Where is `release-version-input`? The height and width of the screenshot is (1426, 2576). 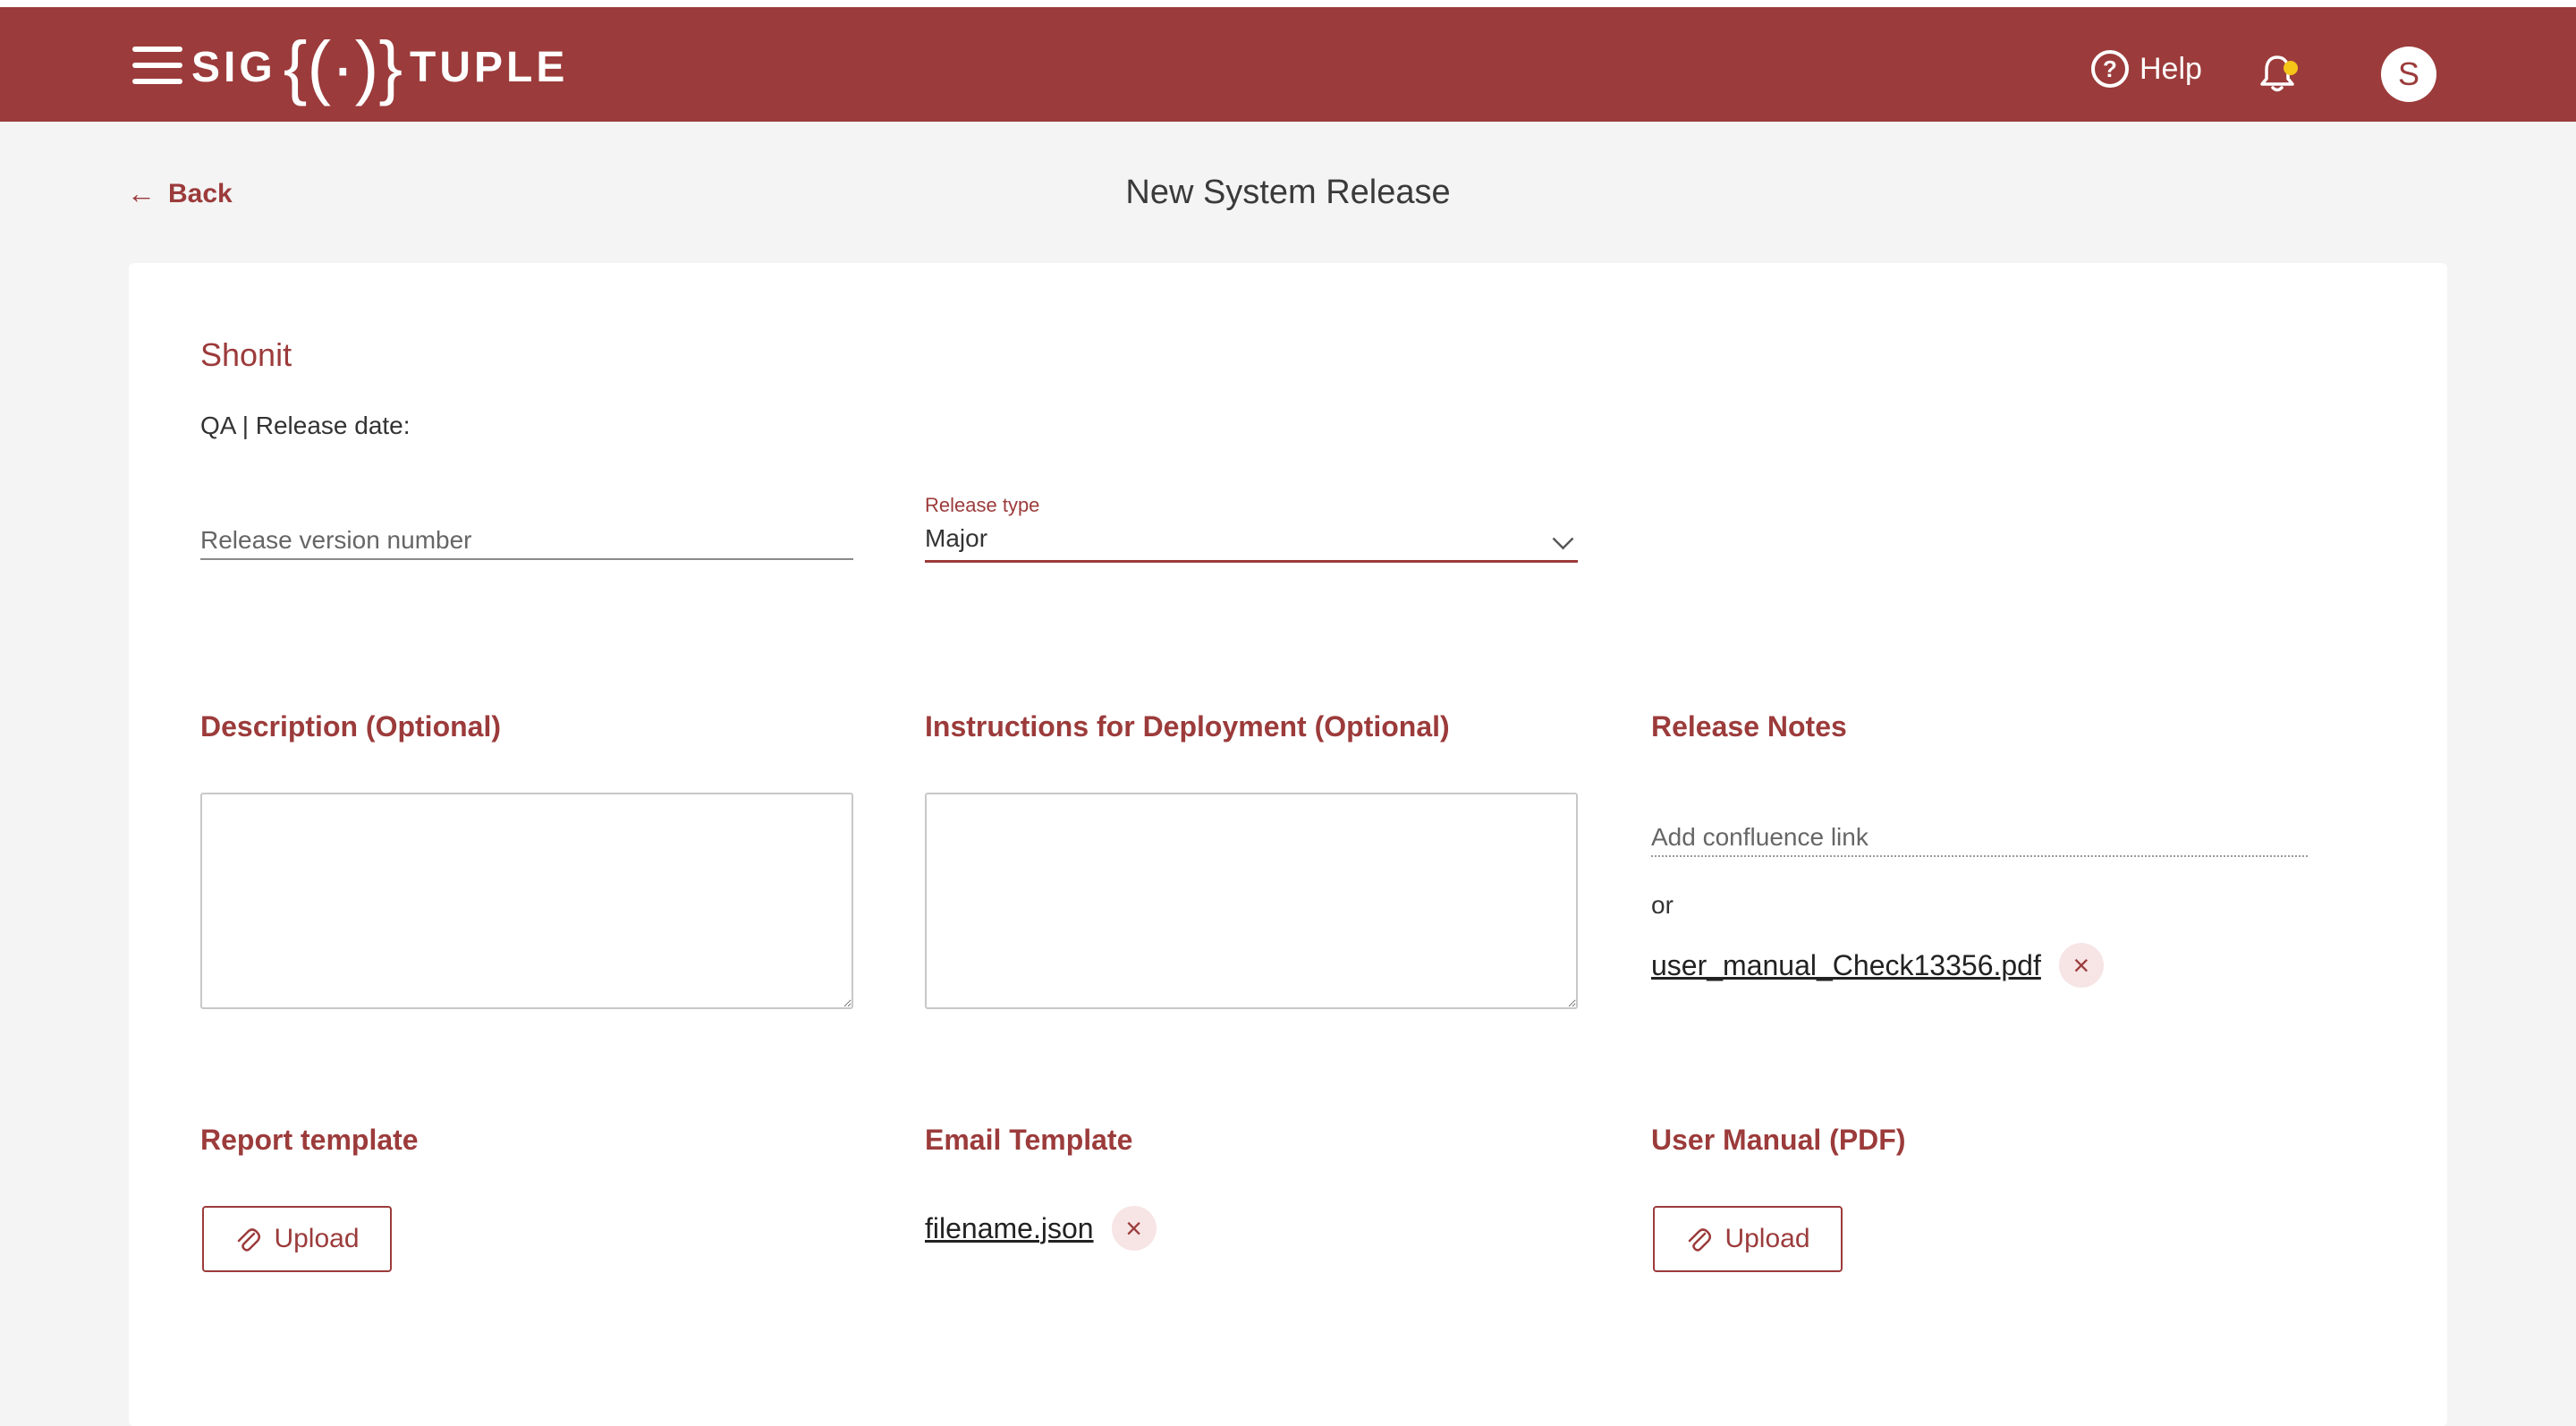 release-version-input is located at coordinates (526, 540).